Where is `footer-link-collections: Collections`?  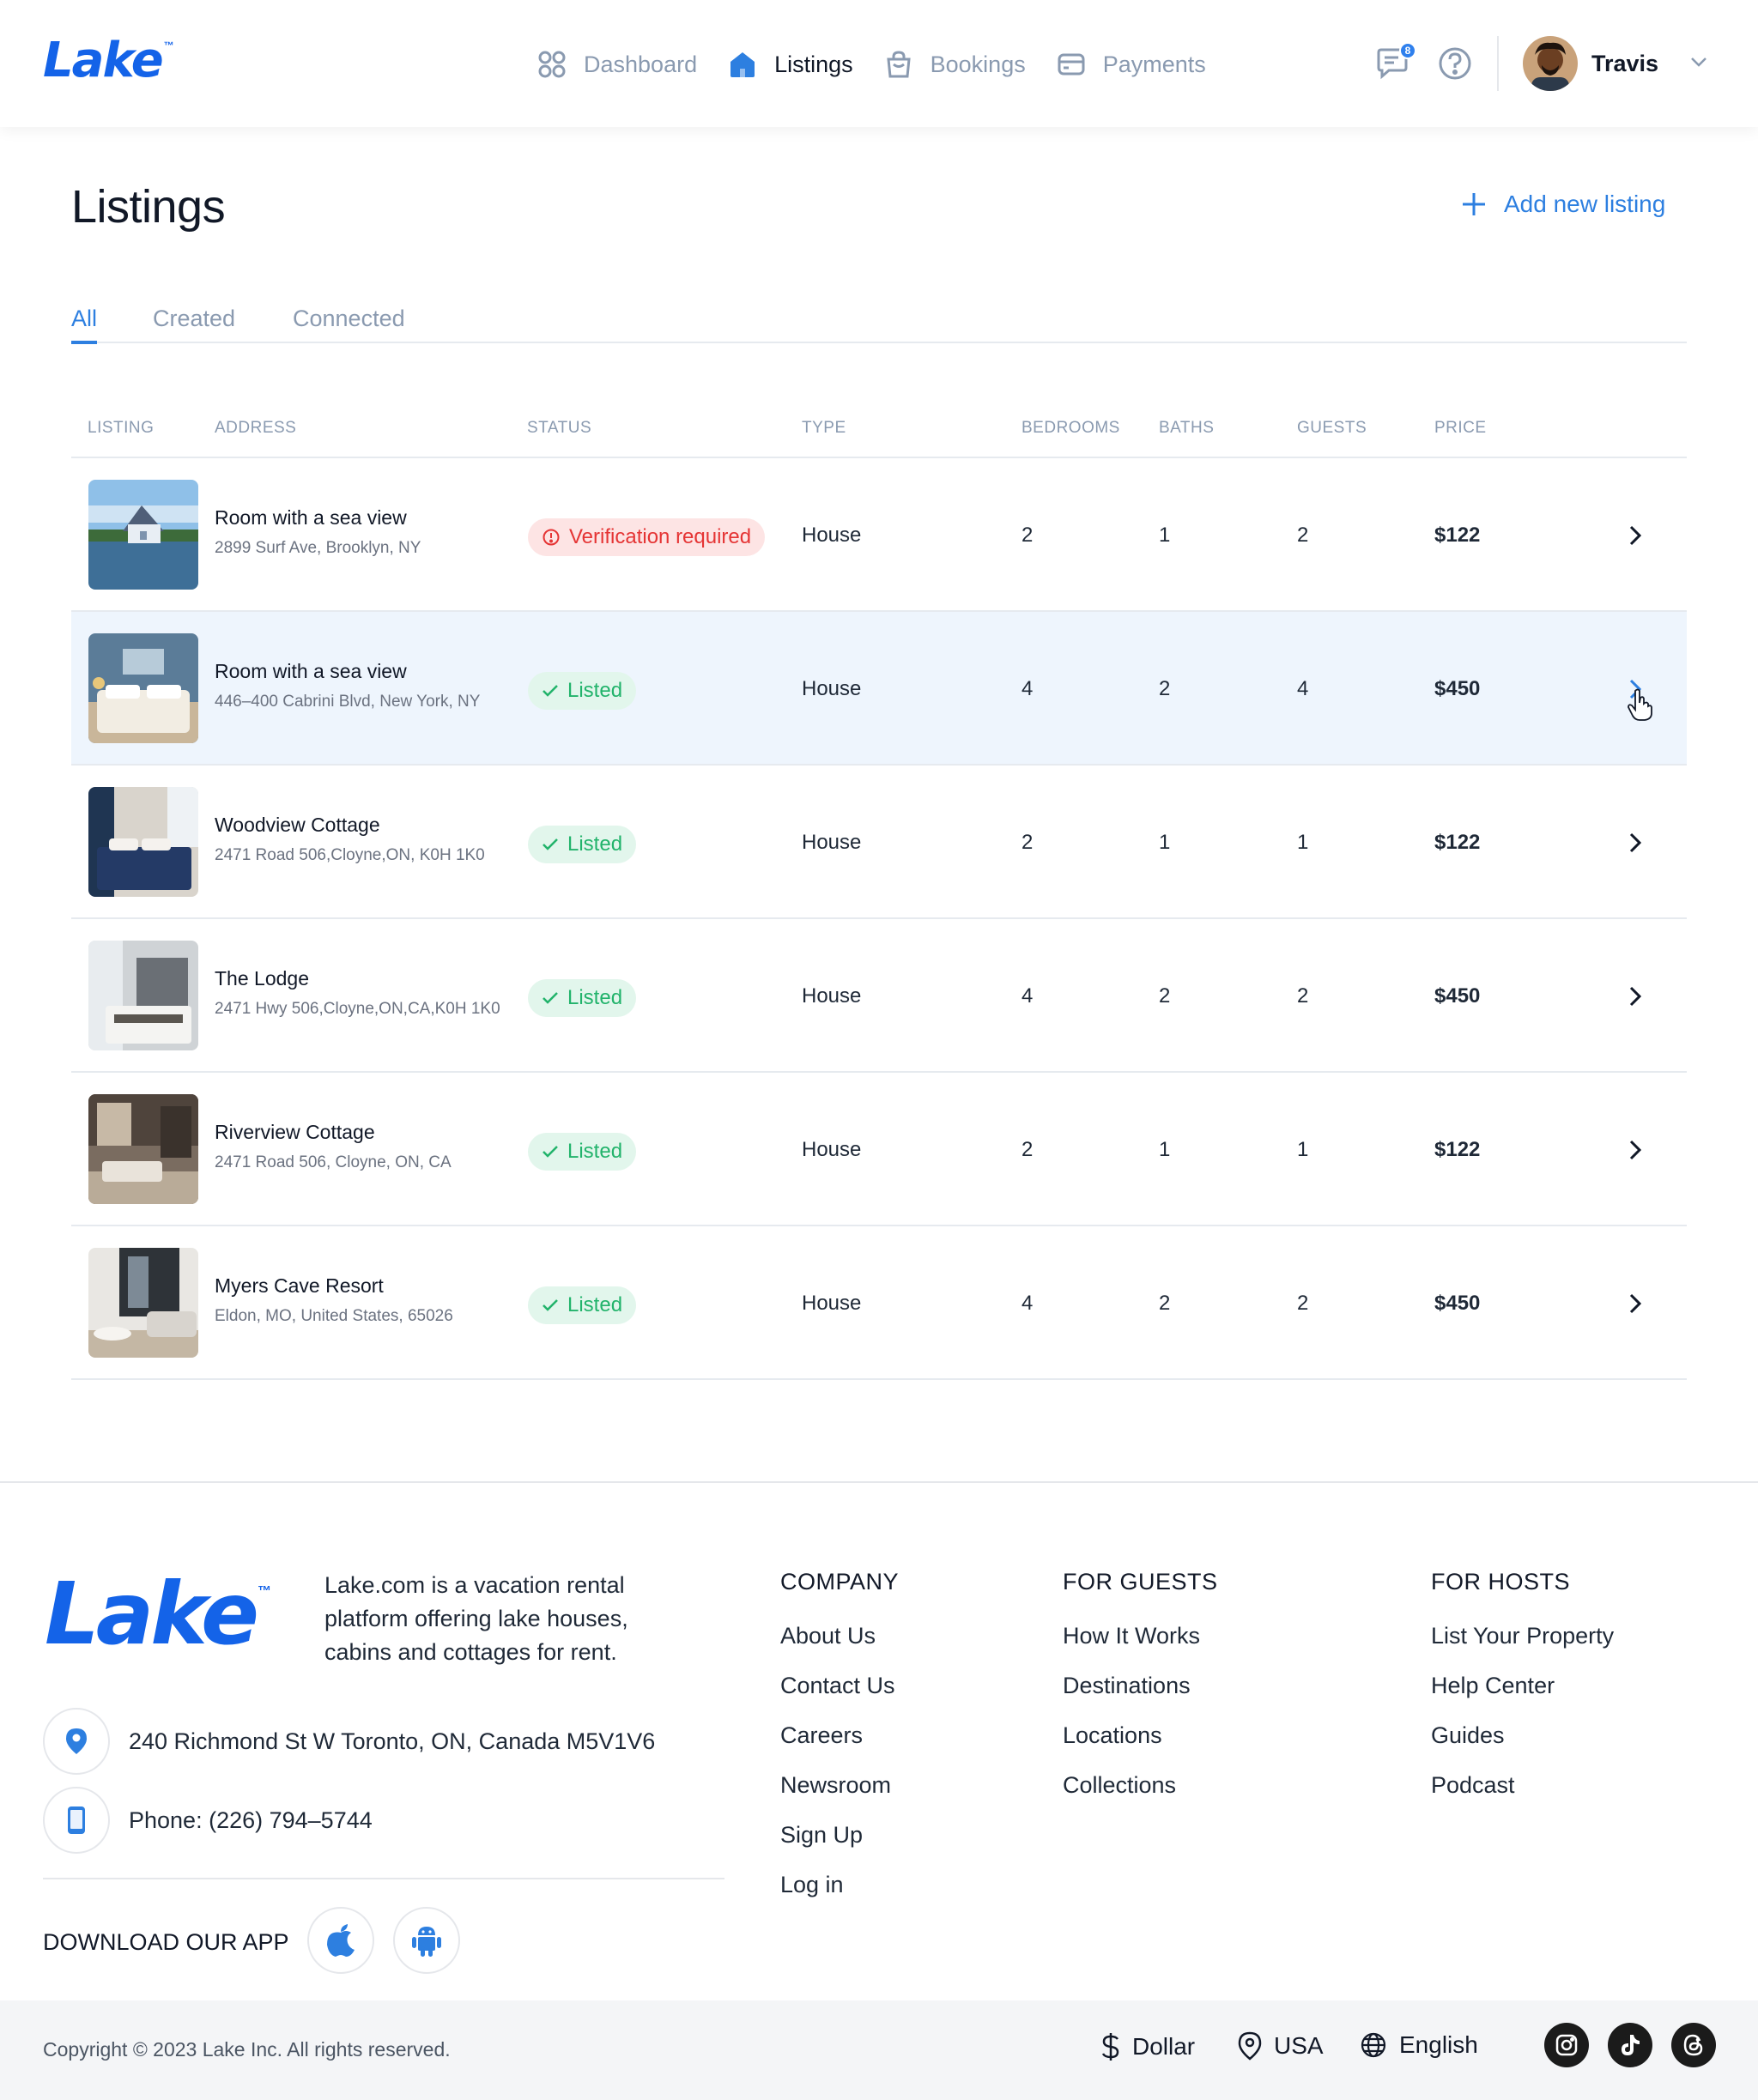 footer-link-collections: Collections is located at coordinates (1140, 1797).